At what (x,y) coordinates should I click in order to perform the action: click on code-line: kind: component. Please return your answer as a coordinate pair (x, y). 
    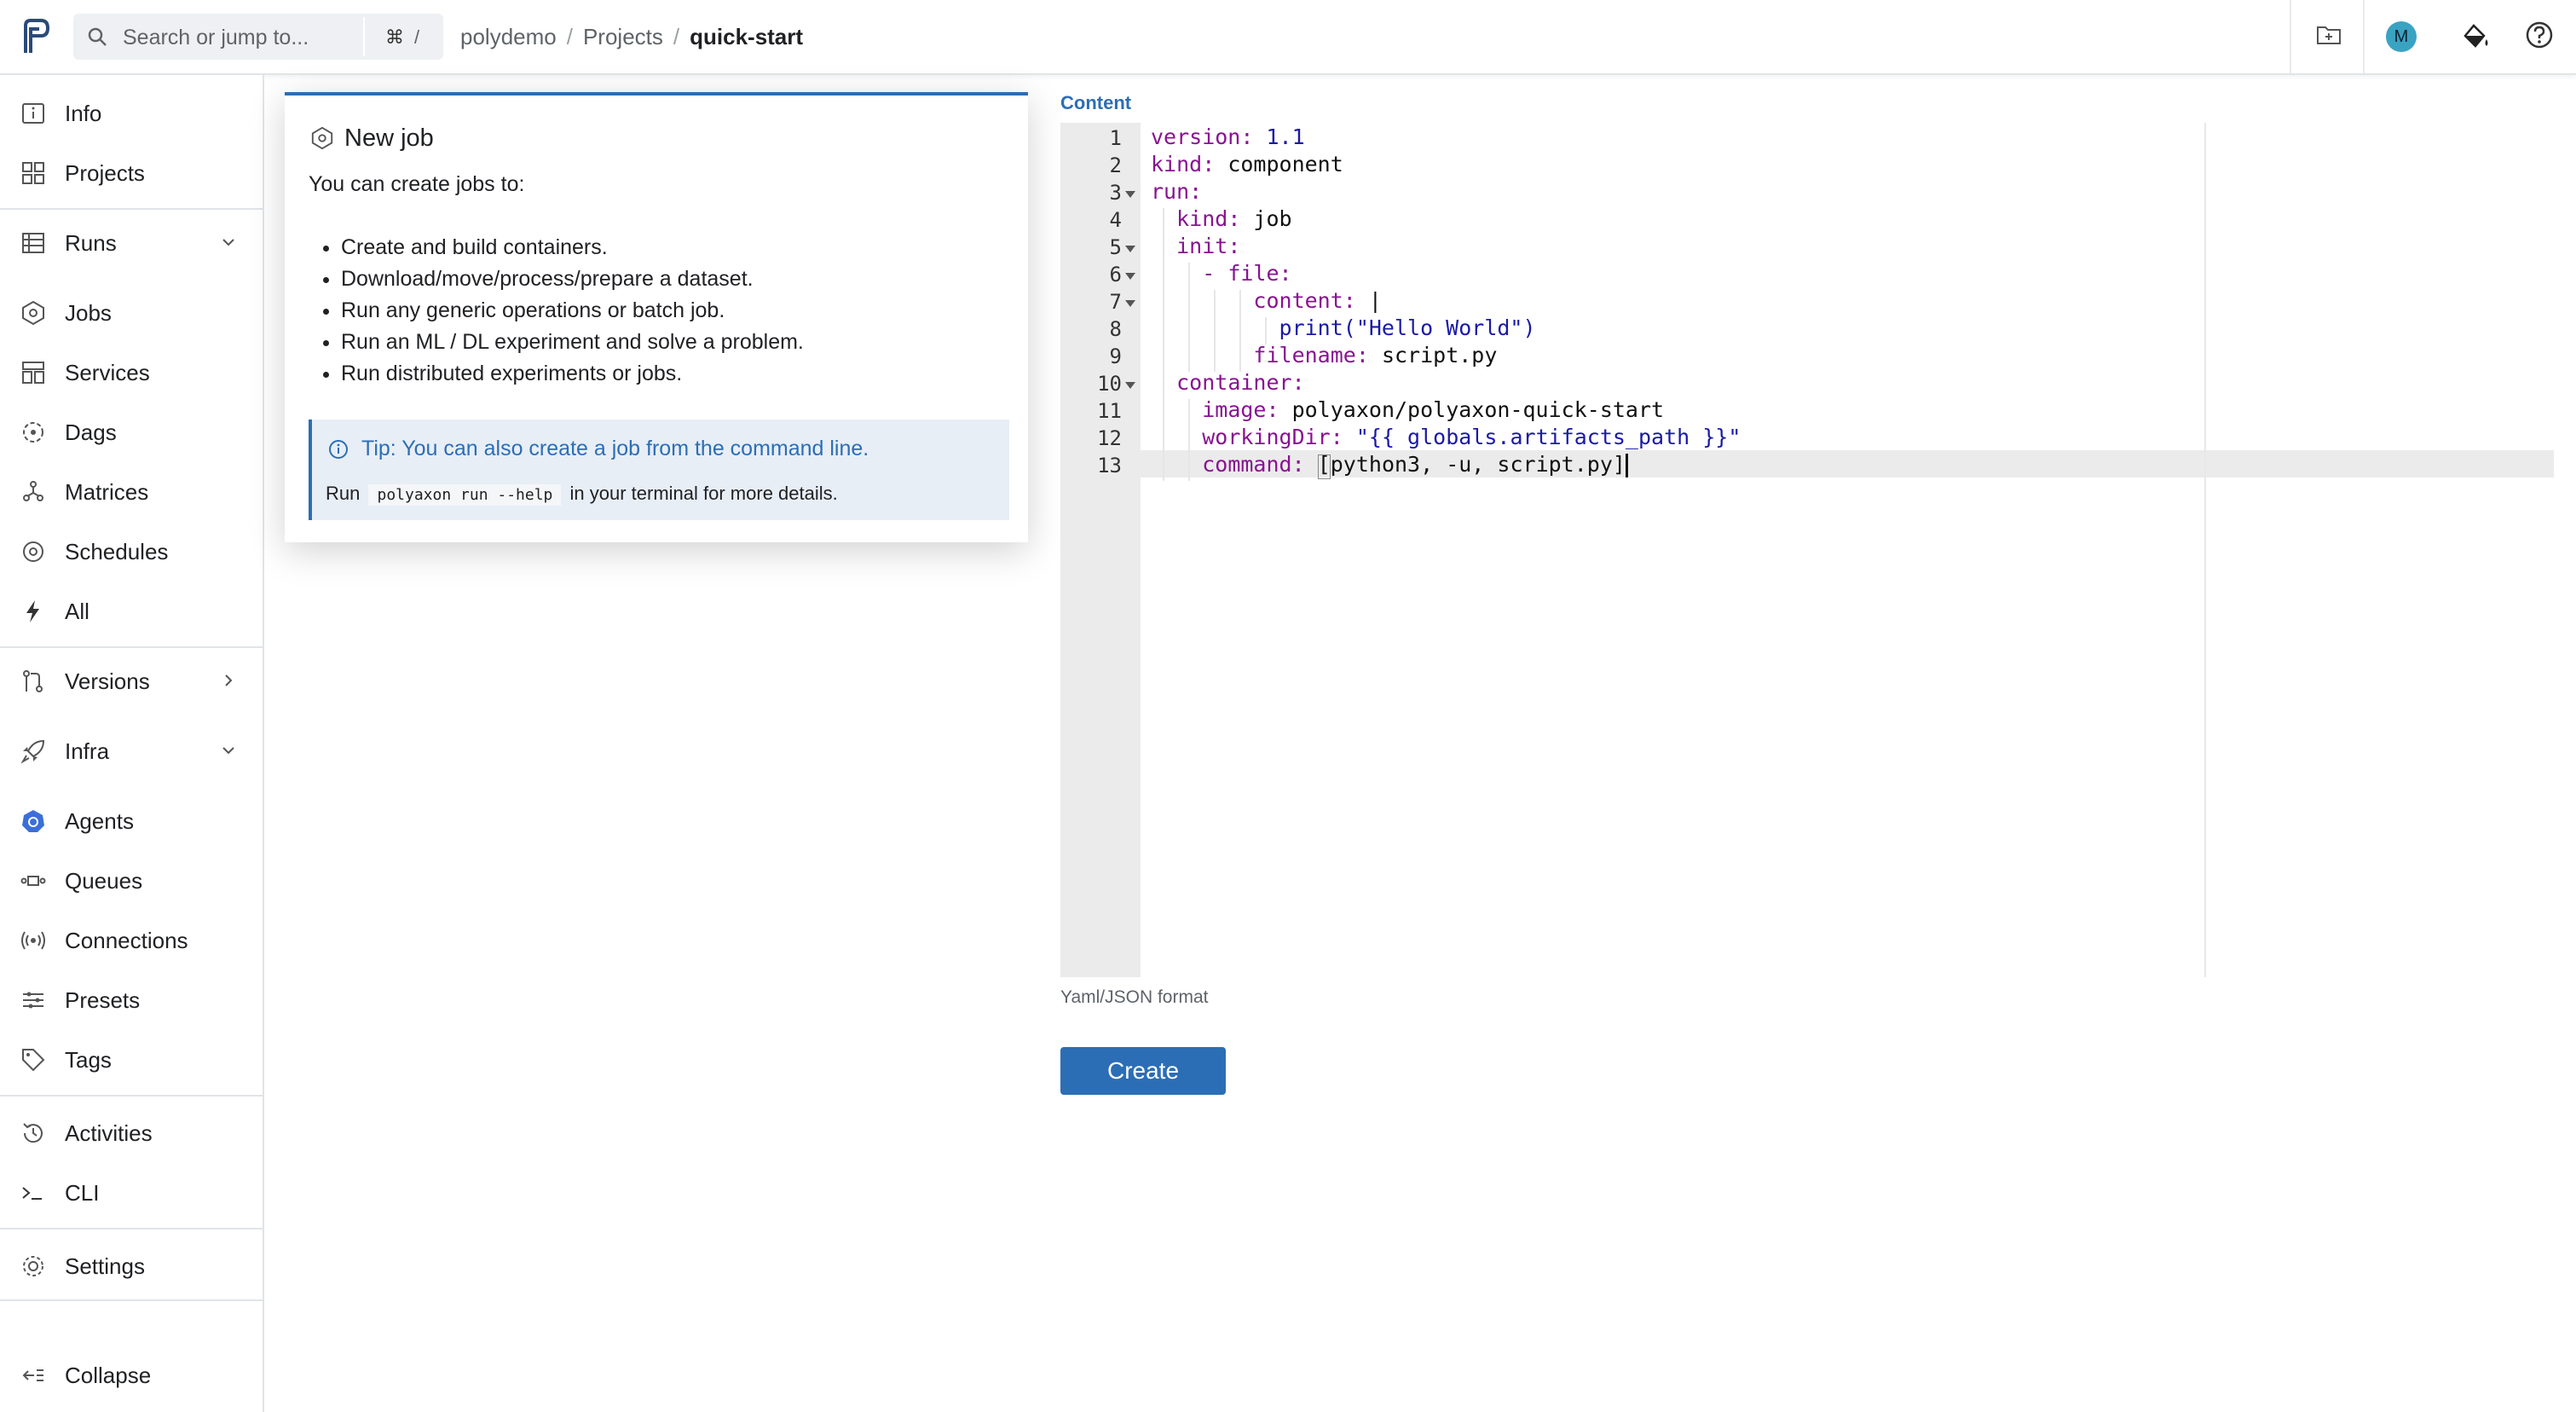
    Looking at the image, I should click on (1247, 164).